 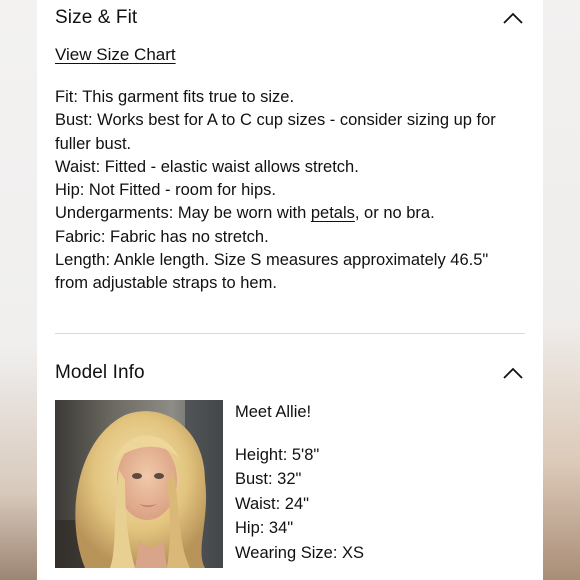 I want to click on fit-line: Fit: This garment fits true to size., so click(x=175, y=97).